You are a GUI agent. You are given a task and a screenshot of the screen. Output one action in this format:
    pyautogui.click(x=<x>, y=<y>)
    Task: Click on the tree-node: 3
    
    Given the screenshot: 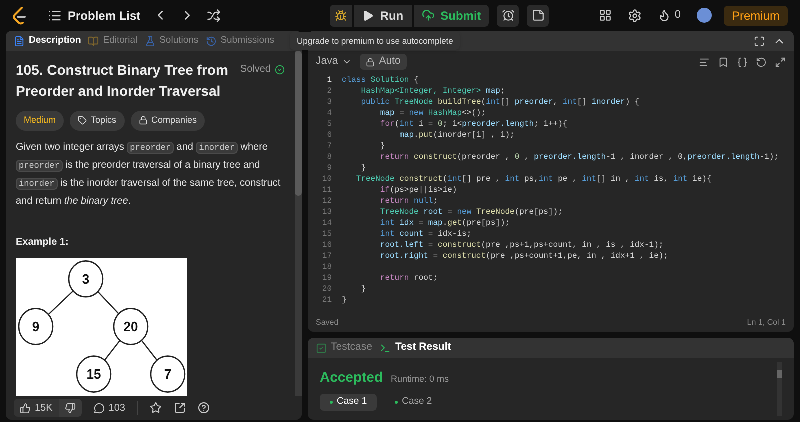 What is the action you would take?
    pyautogui.click(x=86, y=279)
    